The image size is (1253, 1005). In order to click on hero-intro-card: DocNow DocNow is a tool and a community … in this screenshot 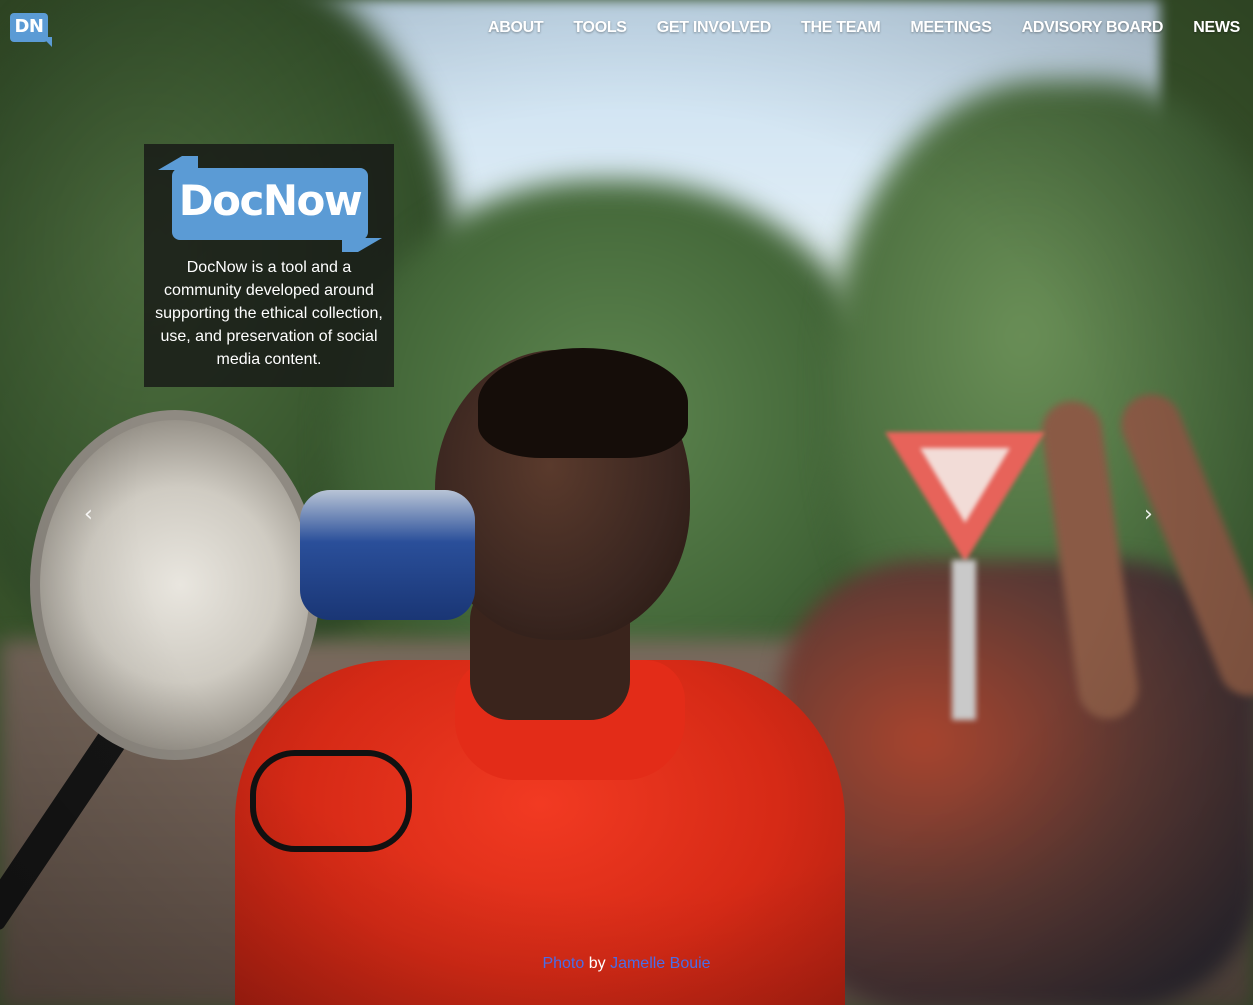, I will do `click(269, 265)`.